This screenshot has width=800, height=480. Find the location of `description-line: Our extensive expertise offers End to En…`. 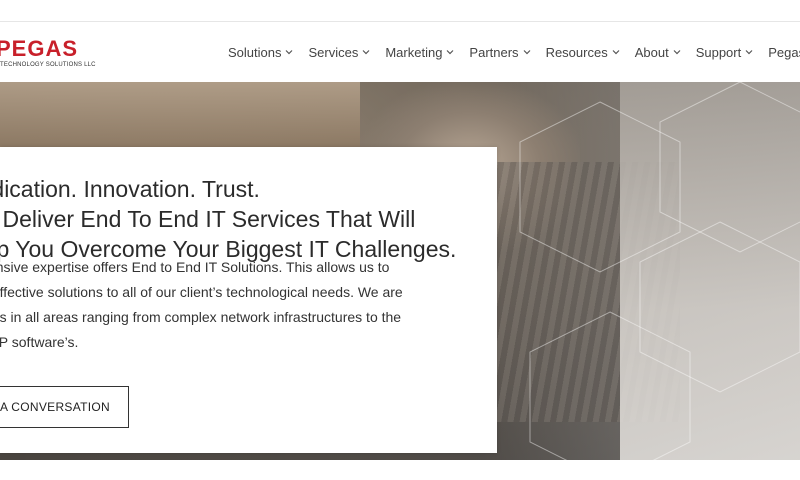

description-line: Our extensive expertise offers End to En… is located at coordinates (195, 267).